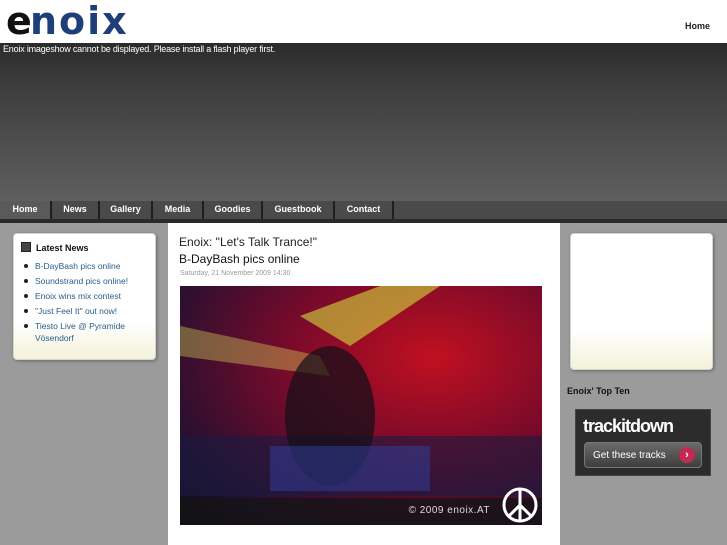 The image size is (727, 545). What do you see at coordinates (641, 301) in the screenshot?
I see `right-sidebar-box` at bounding box center [641, 301].